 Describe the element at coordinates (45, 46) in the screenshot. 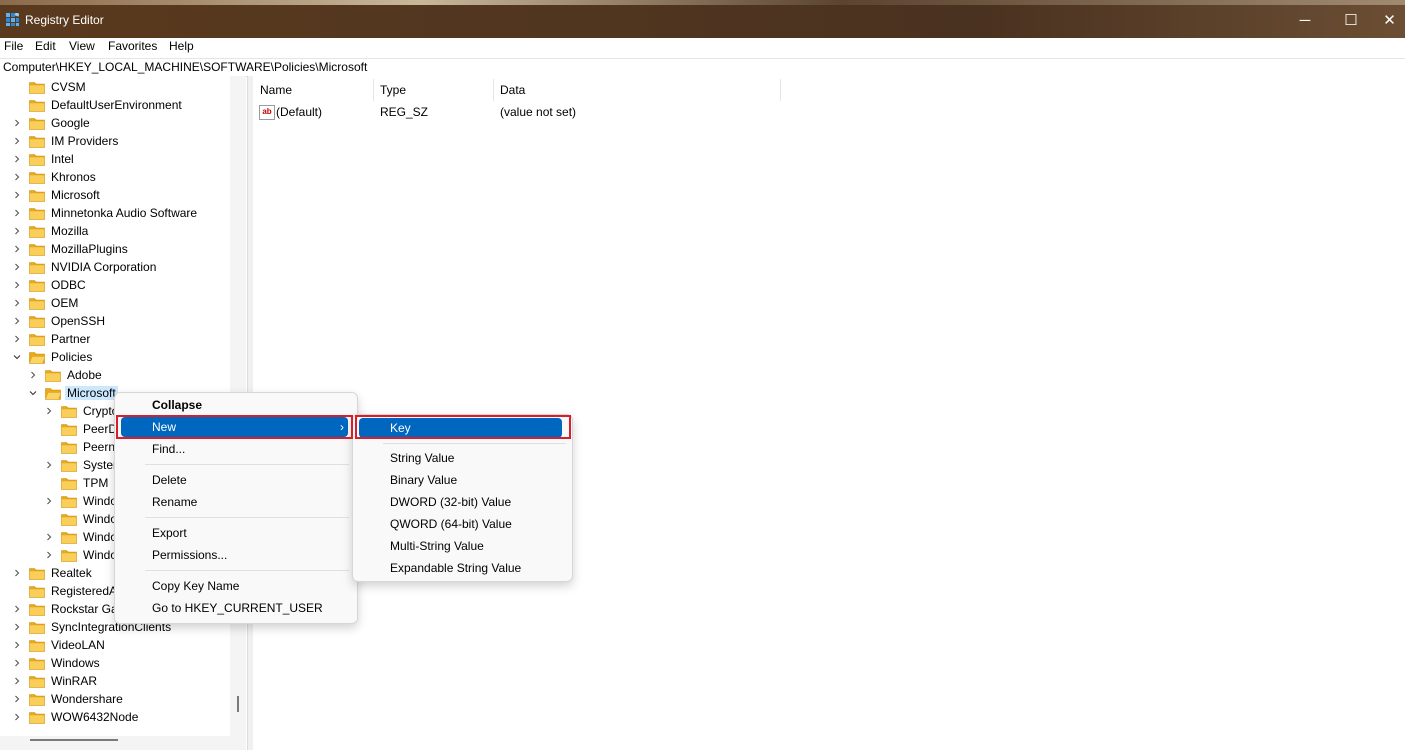

I see `menu-edit: Edit` at that location.